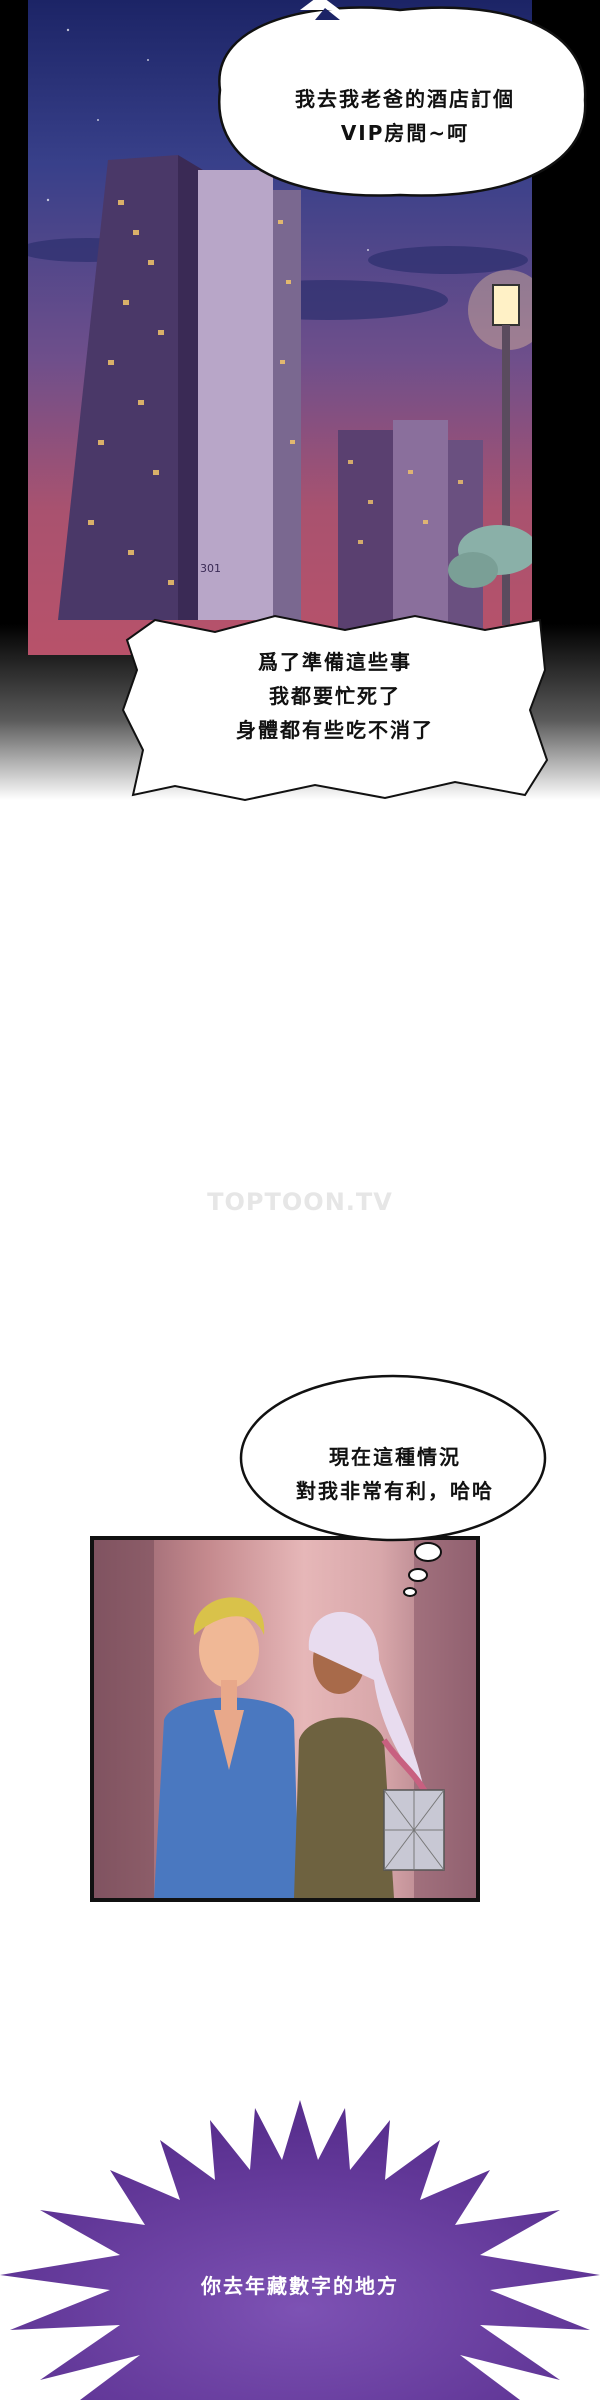 The width and height of the screenshot is (600, 2404). What do you see at coordinates (405, 99) in the screenshot?
I see `speech-line-1: 我去我老爸的酒店訂個` at bounding box center [405, 99].